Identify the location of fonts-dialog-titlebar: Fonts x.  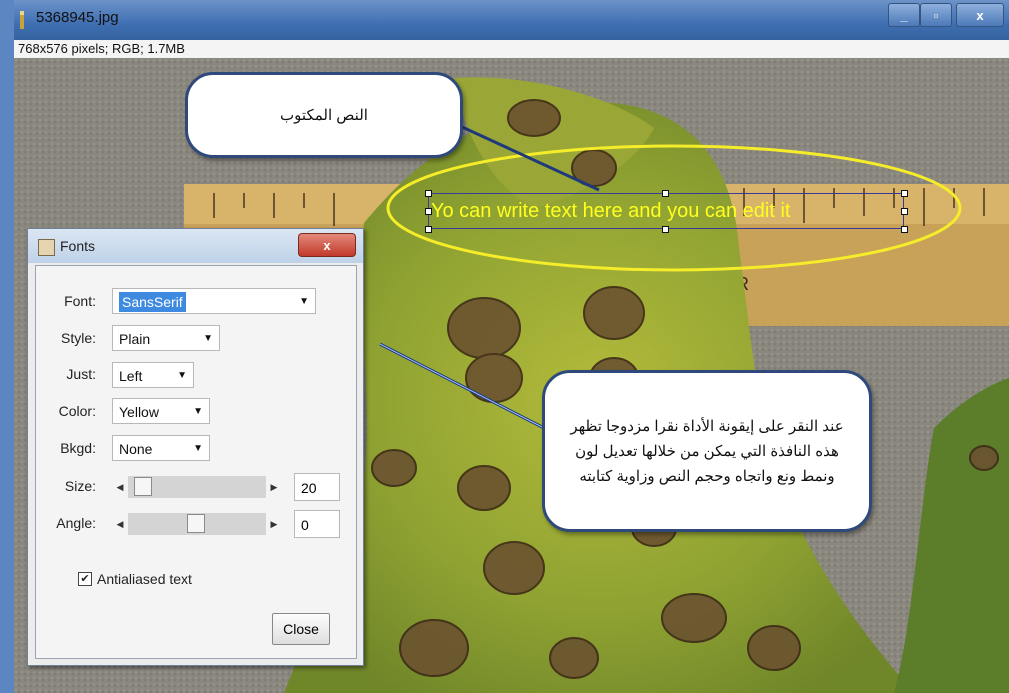
(195, 246).